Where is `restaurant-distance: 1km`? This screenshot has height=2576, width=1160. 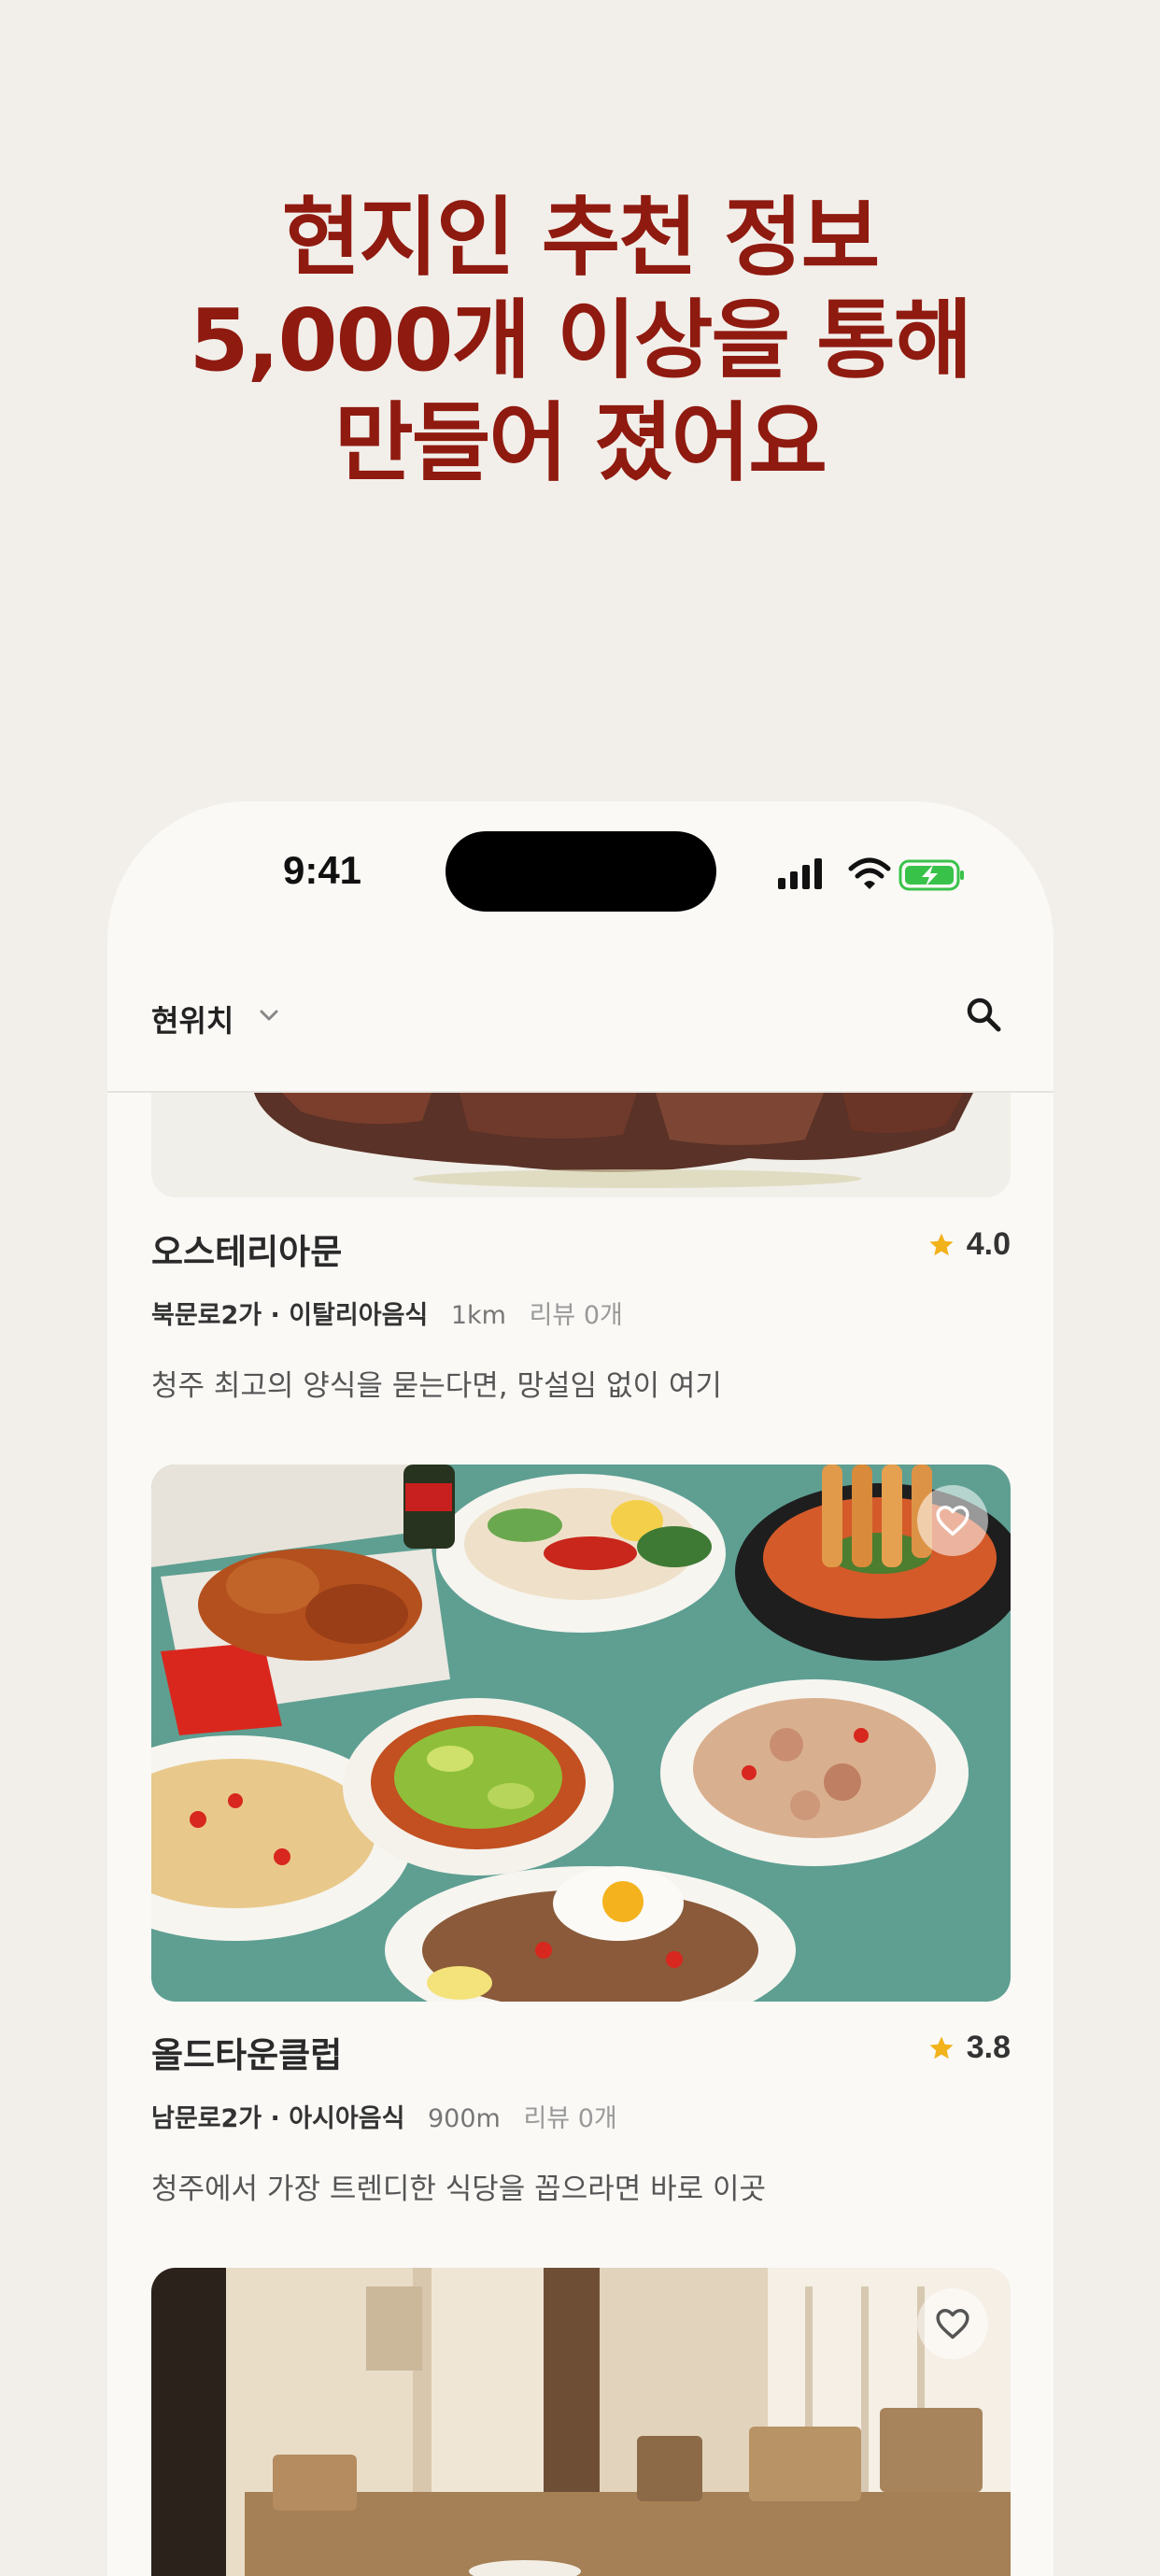
restaurant-distance: 1km is located at coordinates (478, 1315).